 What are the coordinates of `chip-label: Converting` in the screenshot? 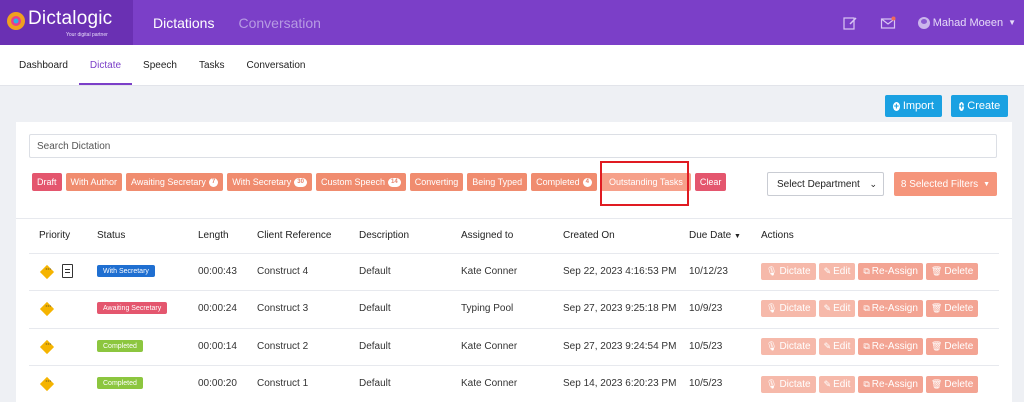 It's located at (436, 182).